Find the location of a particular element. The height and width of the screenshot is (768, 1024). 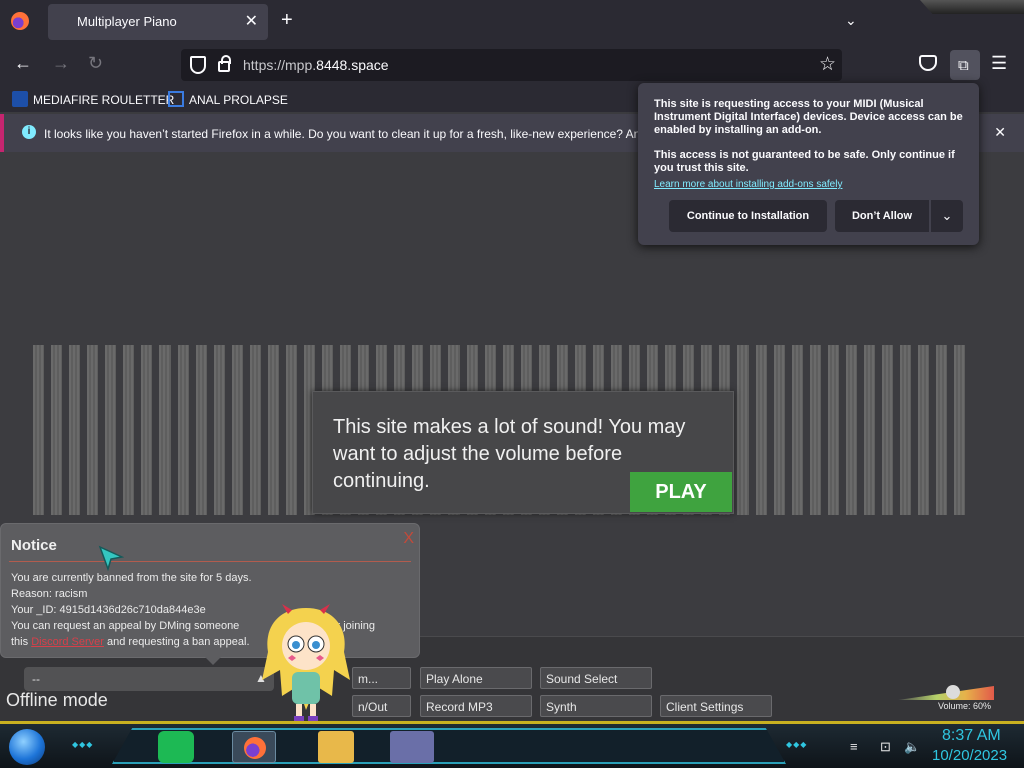

notice-text: and requesting a ban appeal. is located at coordinates (178, 642).